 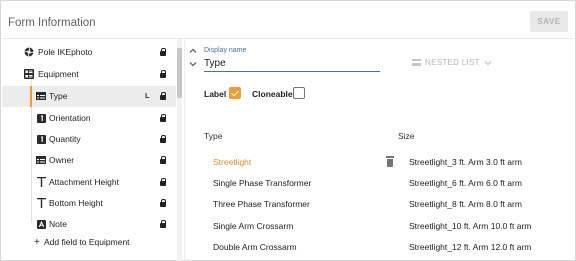 I want to click on sidebar-item-label: Equipment, so click(x=58, y=74).